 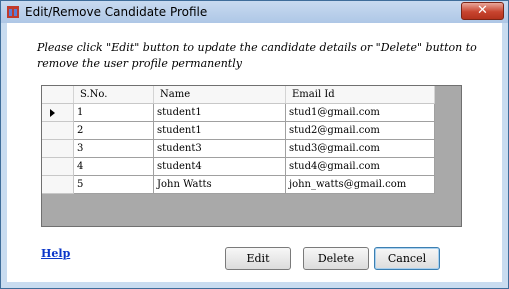 What do you see at coordinates (360, 167) in the screenshot?
I see `cell-email: stud4@gmail.com` at bounding box center [360, 167].